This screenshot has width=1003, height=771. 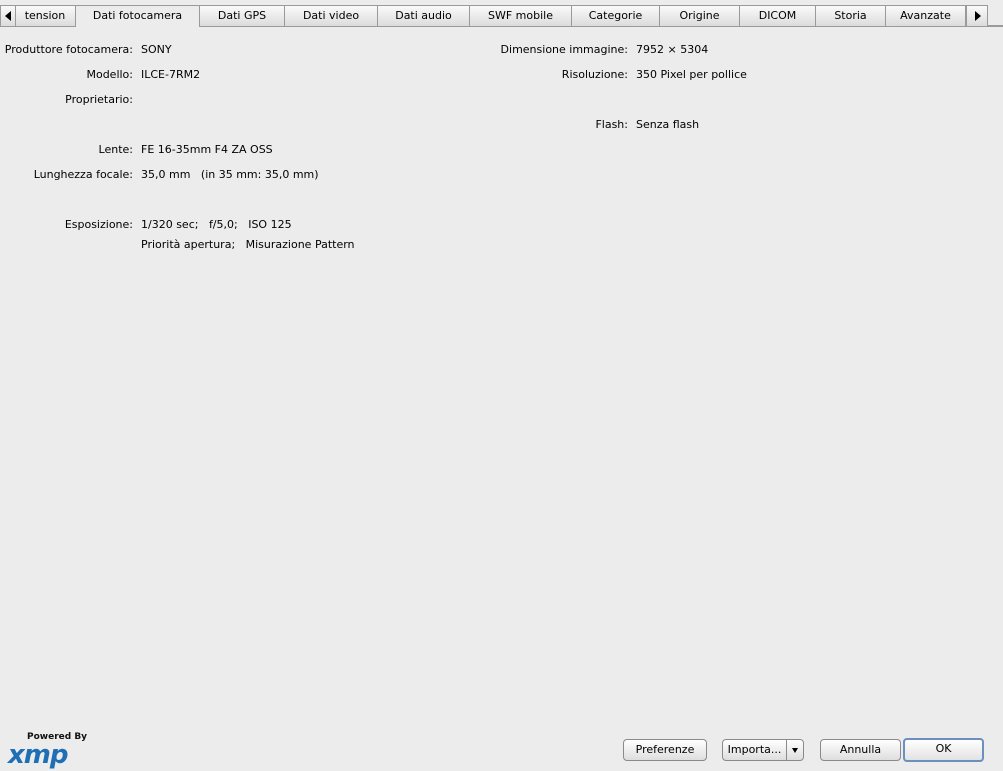 I want to click on value-lunghezza-focale: 35,0 mm (in 35 mm: 35,0 mm), so click(x=230, y=174).